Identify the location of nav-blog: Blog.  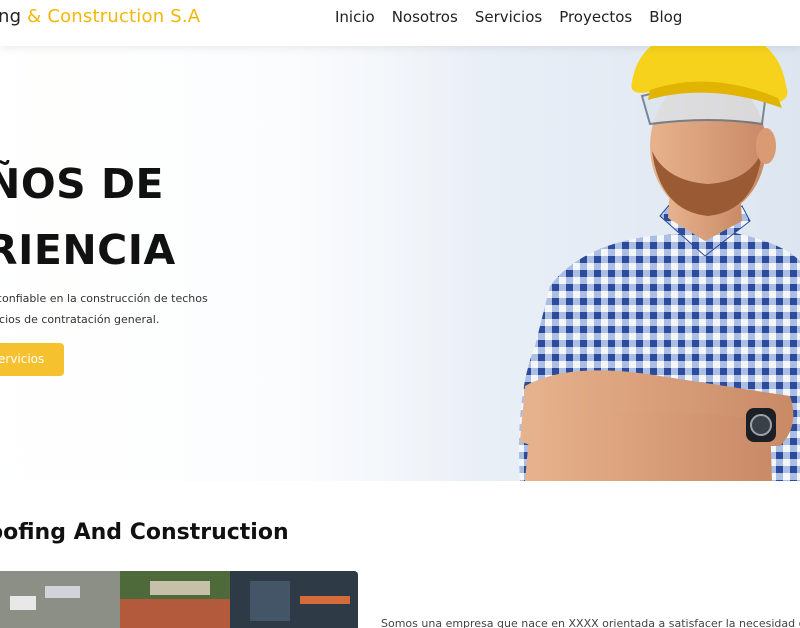
(665, 17).